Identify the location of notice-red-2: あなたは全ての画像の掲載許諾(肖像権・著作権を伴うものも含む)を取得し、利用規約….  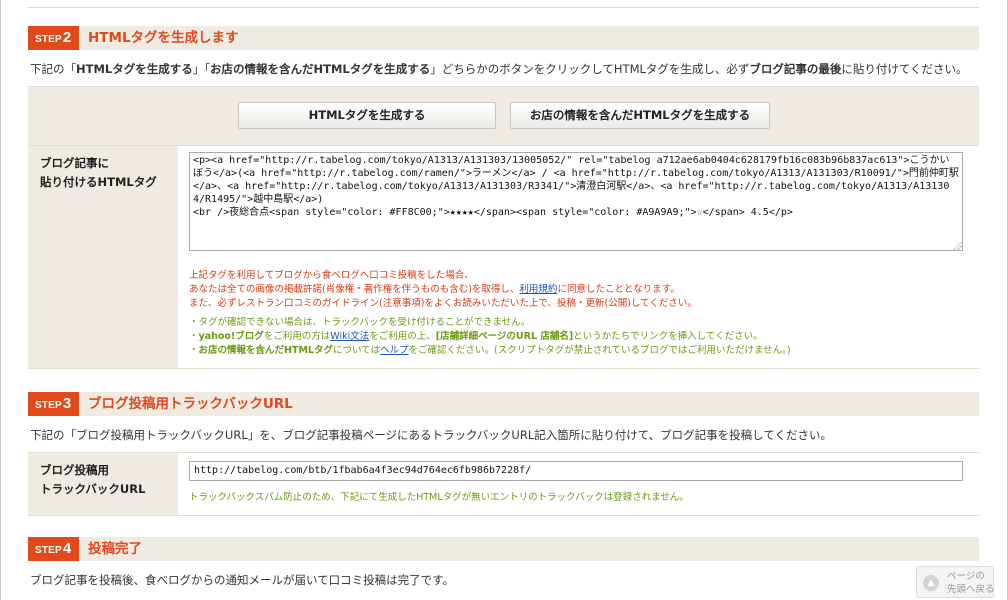
(434, 288).